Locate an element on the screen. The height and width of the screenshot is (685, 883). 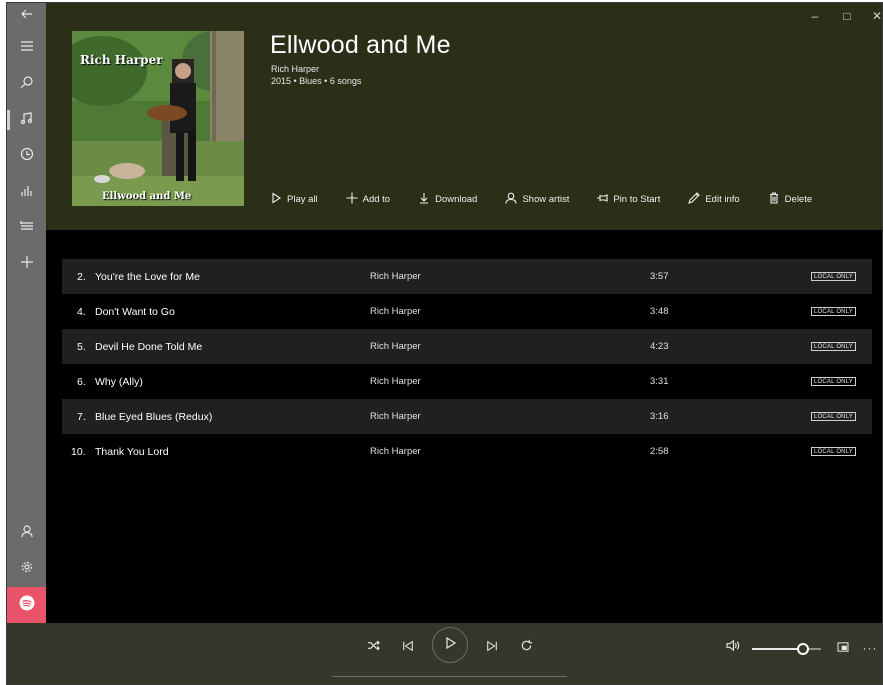
close-button: ✕ is located at coordinates (872, 18).